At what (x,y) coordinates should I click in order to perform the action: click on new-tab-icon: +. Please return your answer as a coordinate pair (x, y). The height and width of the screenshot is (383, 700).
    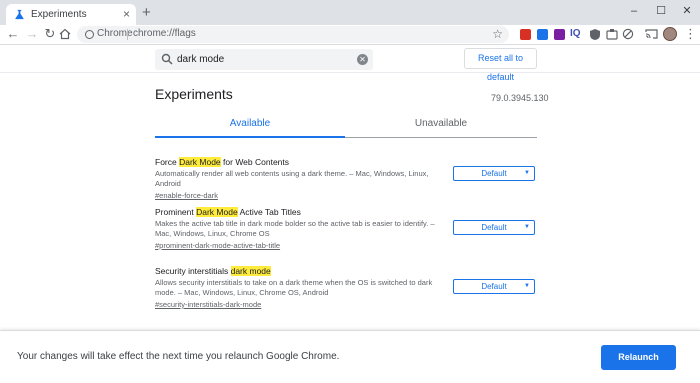
    Looking at the image, I should click on (146, 12).